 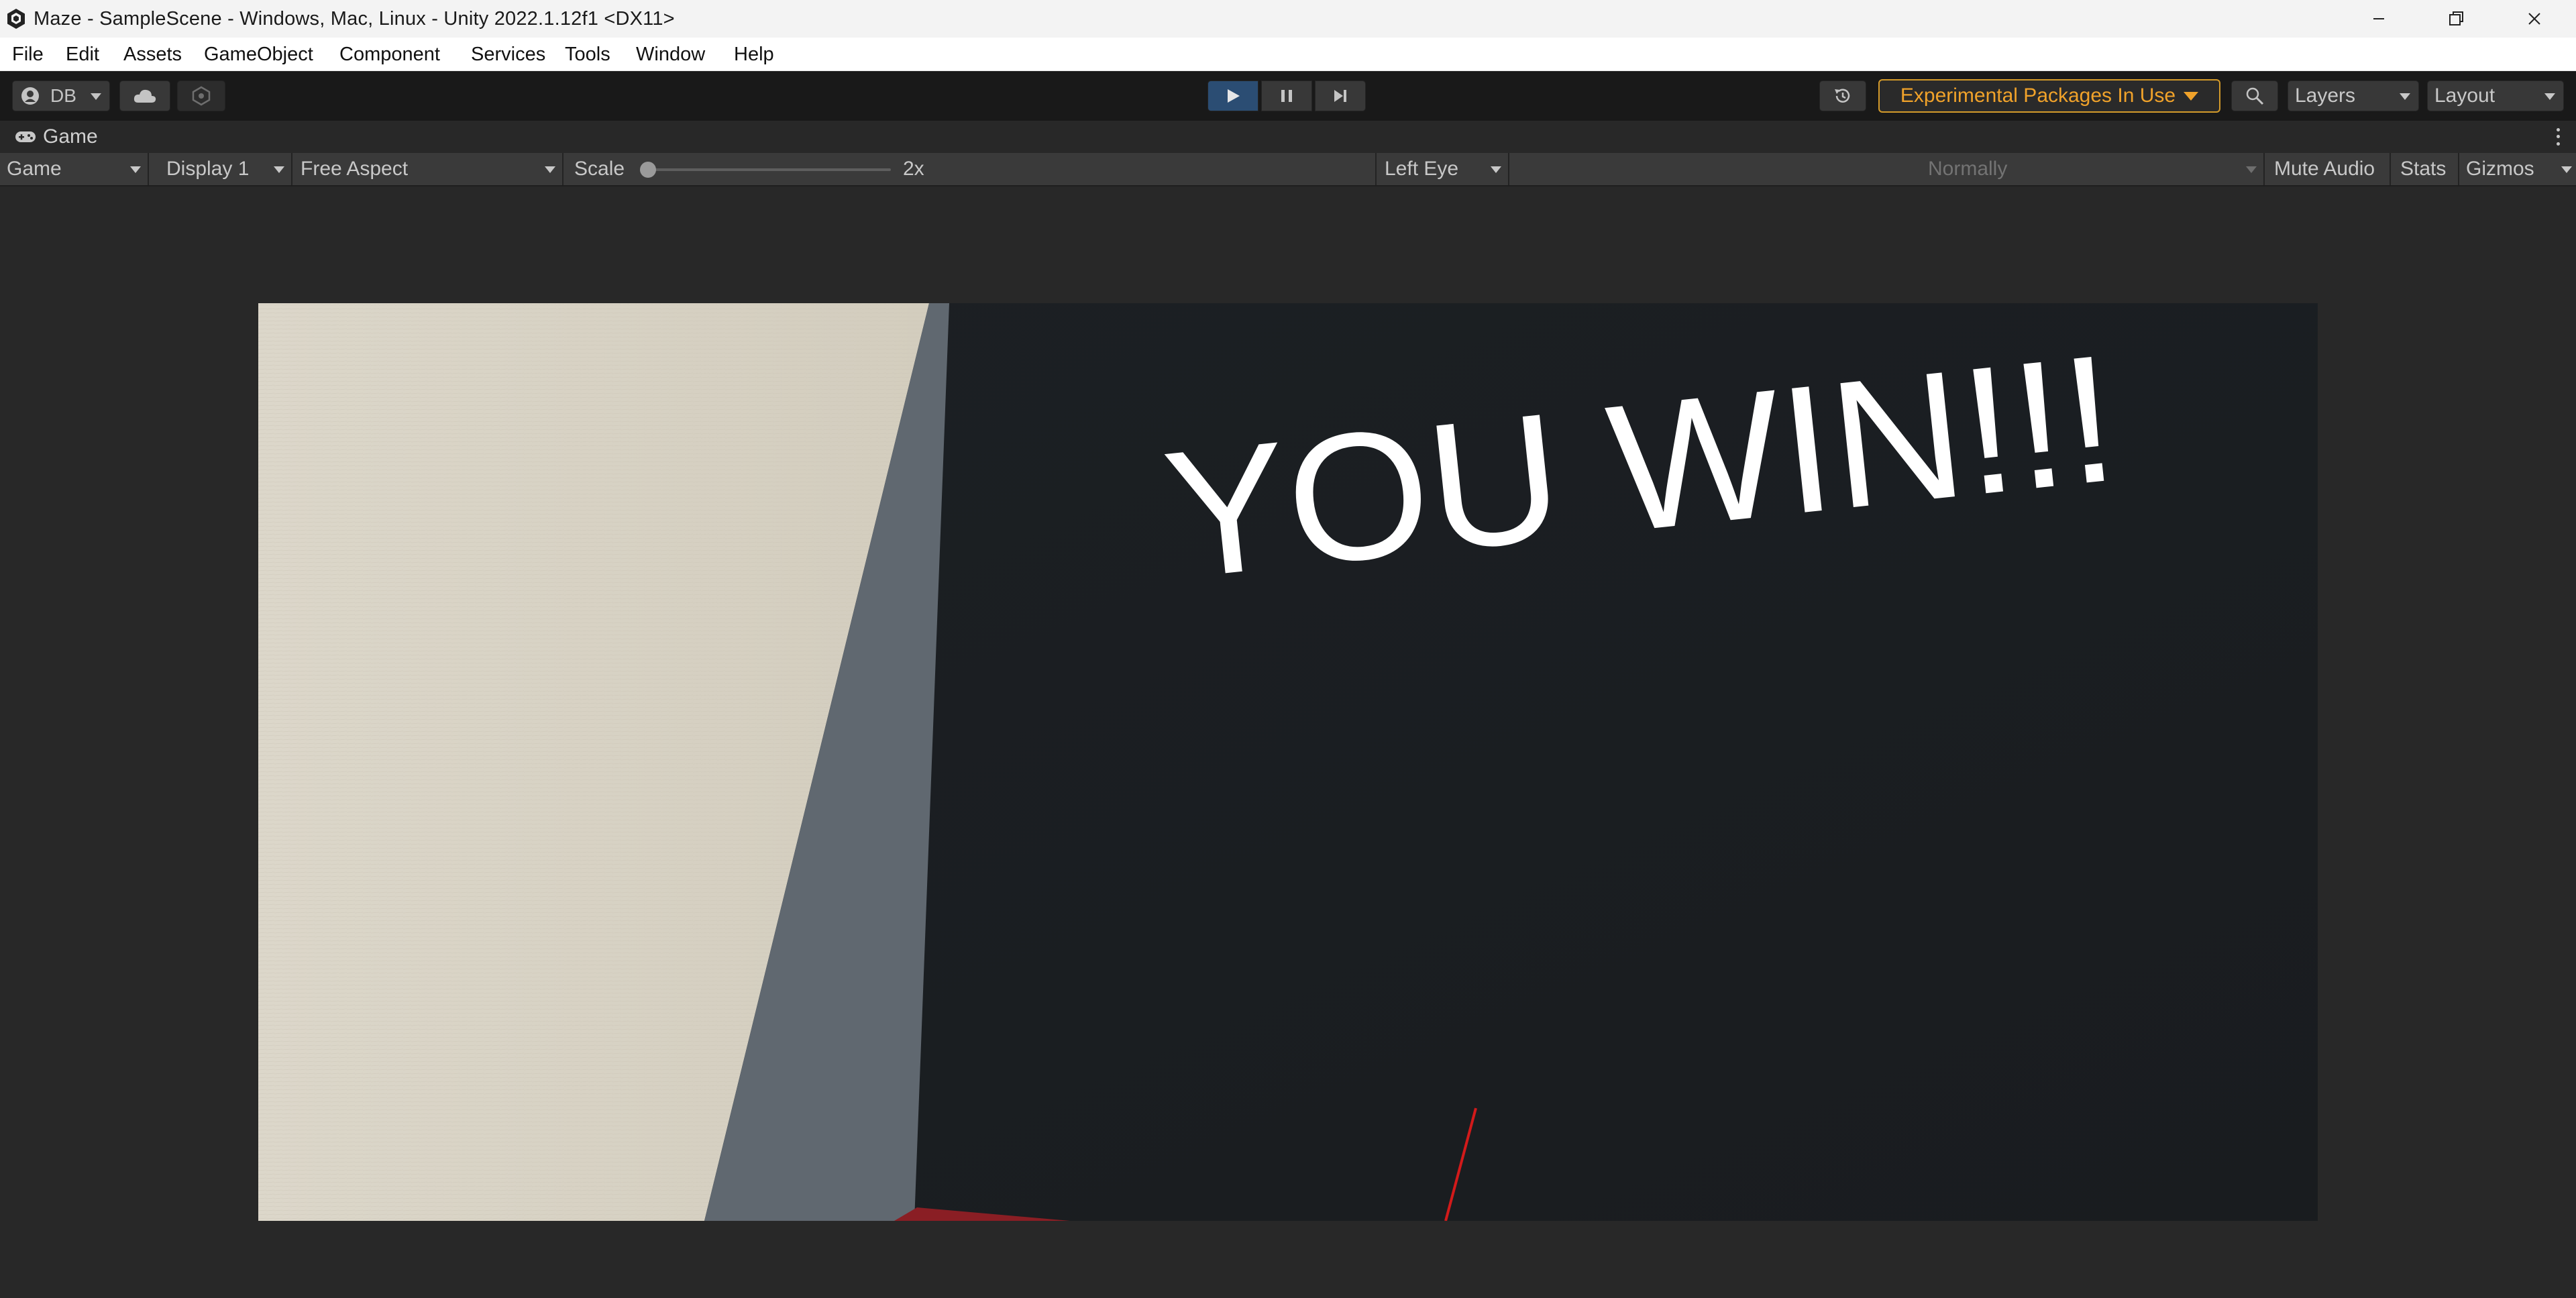 I want to click on aspect-dropdown: Free Aspect, so click(x=429, y=169).